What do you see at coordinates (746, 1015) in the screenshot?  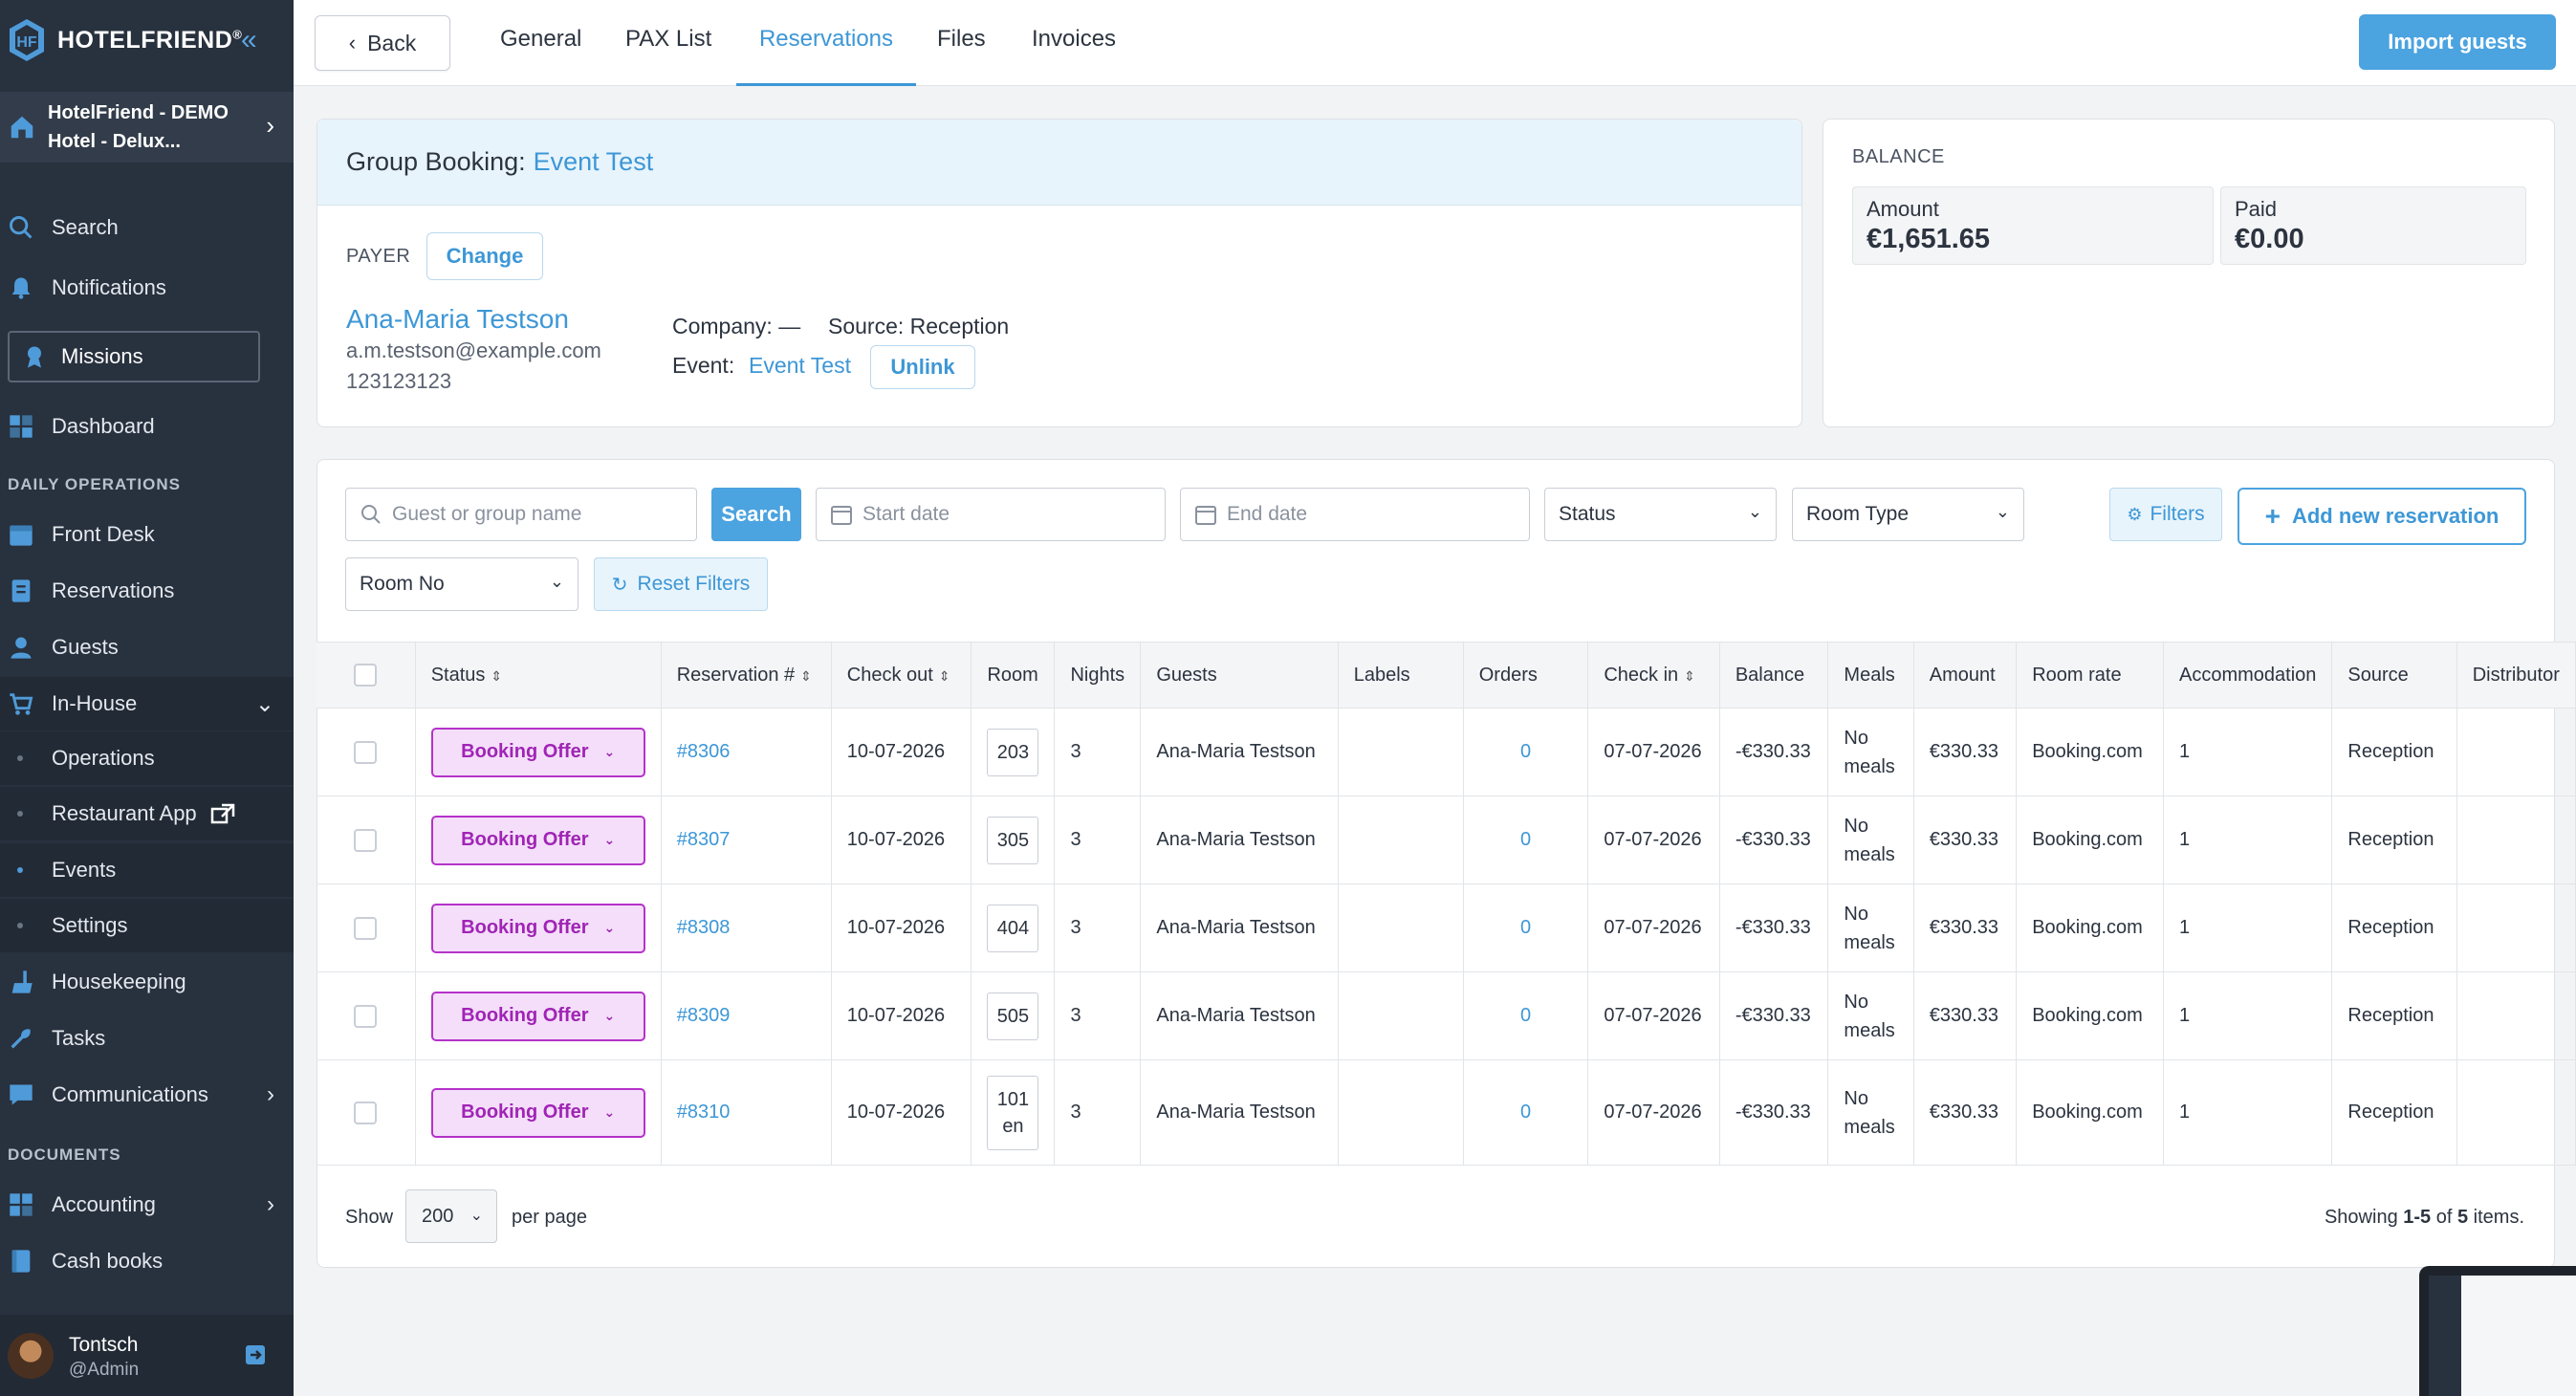 I see `reservation-cell: #8309` at bounding box center [746, 1015].